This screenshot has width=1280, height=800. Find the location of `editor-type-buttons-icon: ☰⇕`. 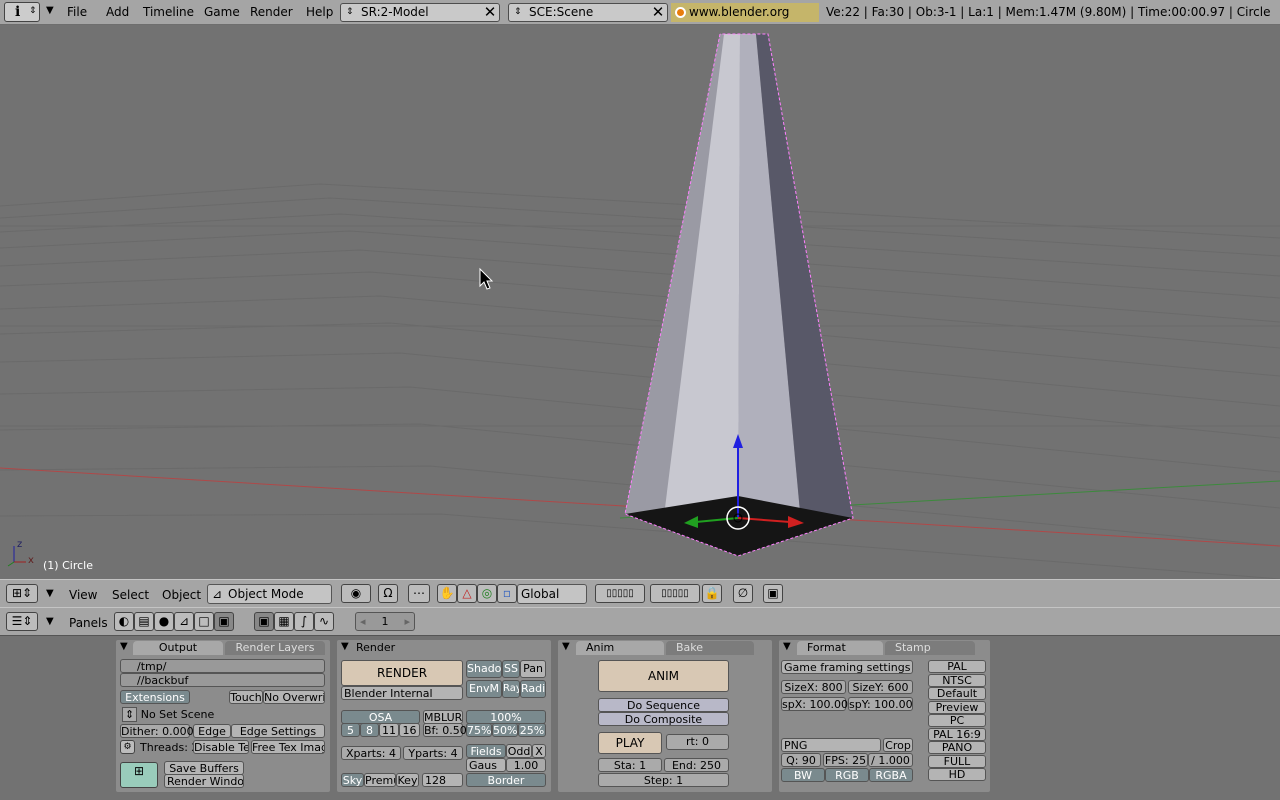

editor-type-buttons-icon: ☰⇕ is located at coordinates (22, 621).